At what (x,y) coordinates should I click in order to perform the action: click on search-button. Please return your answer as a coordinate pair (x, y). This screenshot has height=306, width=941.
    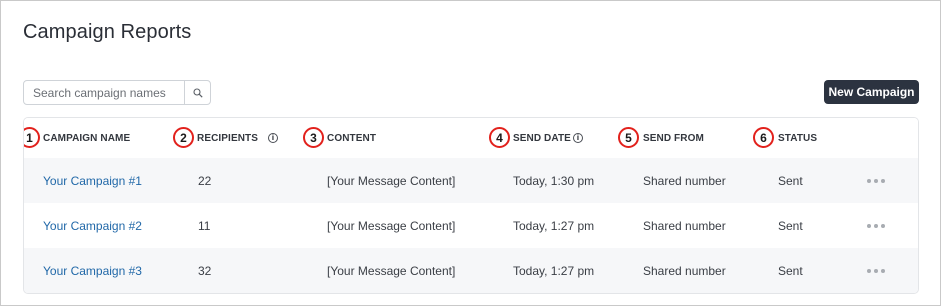
    Looking at the image, I should click on (197, 92).